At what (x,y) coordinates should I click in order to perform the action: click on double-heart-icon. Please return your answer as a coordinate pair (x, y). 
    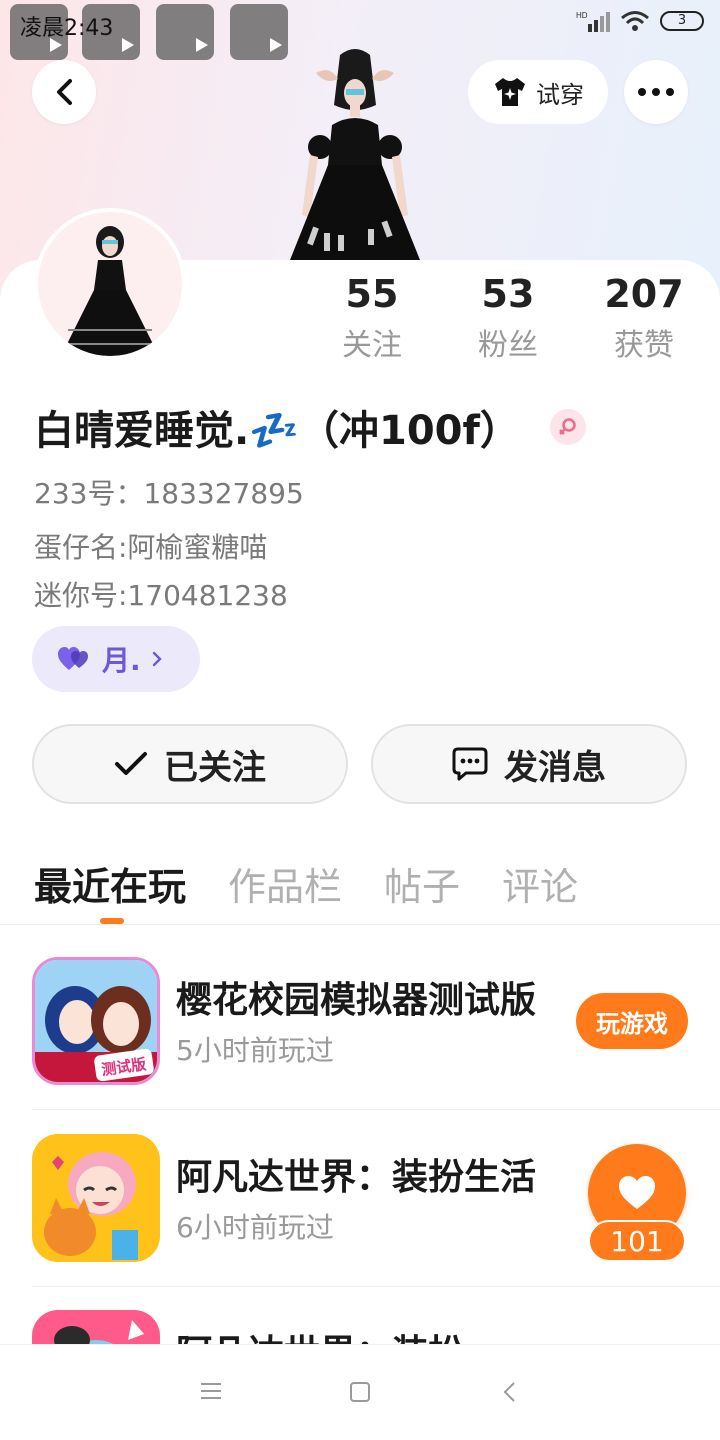
    Looking at the image, I should click on (73, 658).